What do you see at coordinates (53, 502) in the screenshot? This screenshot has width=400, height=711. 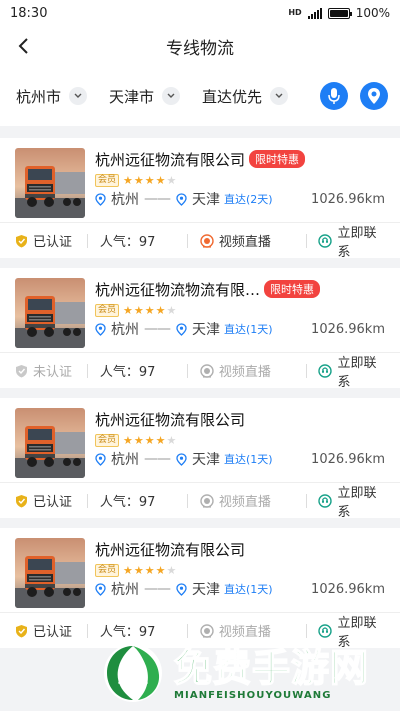 I see `certification-label: 已认证` at bounding box center [53, 502].